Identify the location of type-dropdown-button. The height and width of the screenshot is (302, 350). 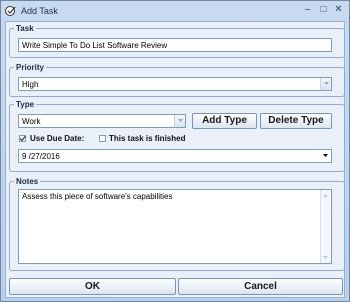
(179, 121).